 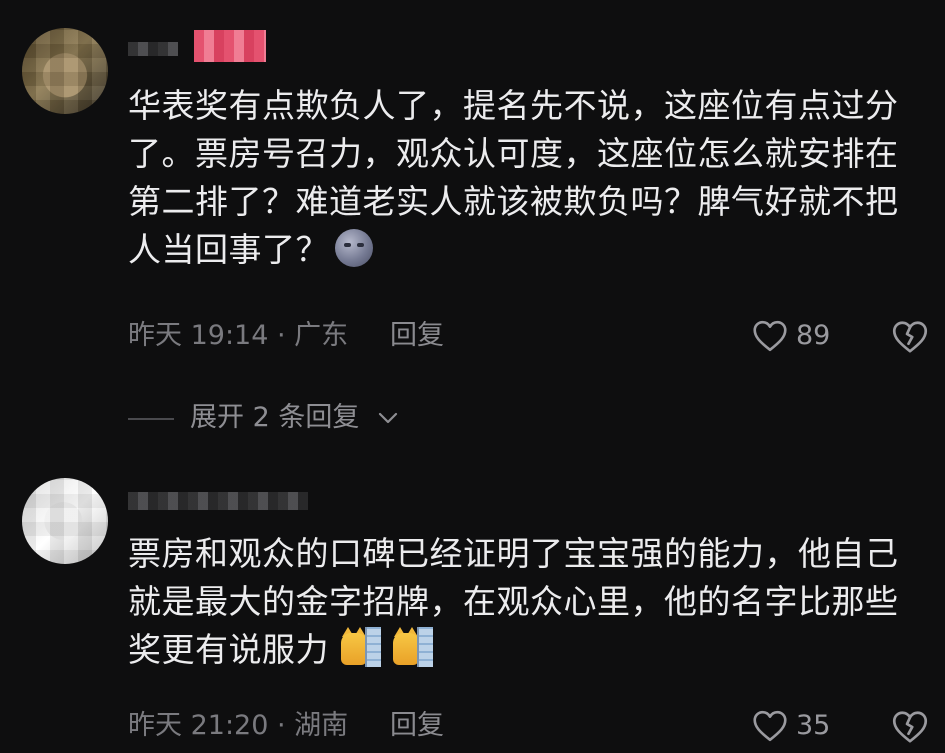 What do you see at coordinates (228, 249) in the screenshot?
I see `comment-line: 人当回事了？` at bounding box center [228, 249].